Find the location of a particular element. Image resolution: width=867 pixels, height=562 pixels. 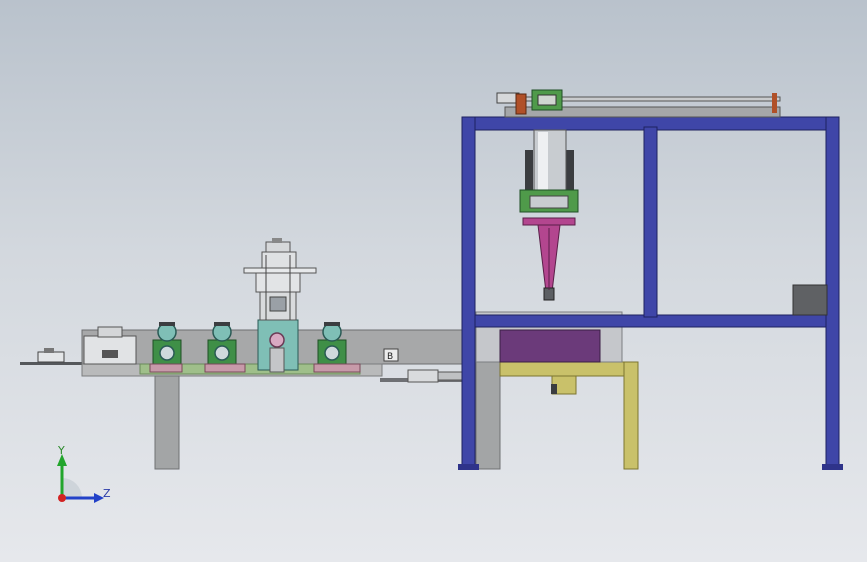

triad-xz-arc is located at coordinates (72, 488).